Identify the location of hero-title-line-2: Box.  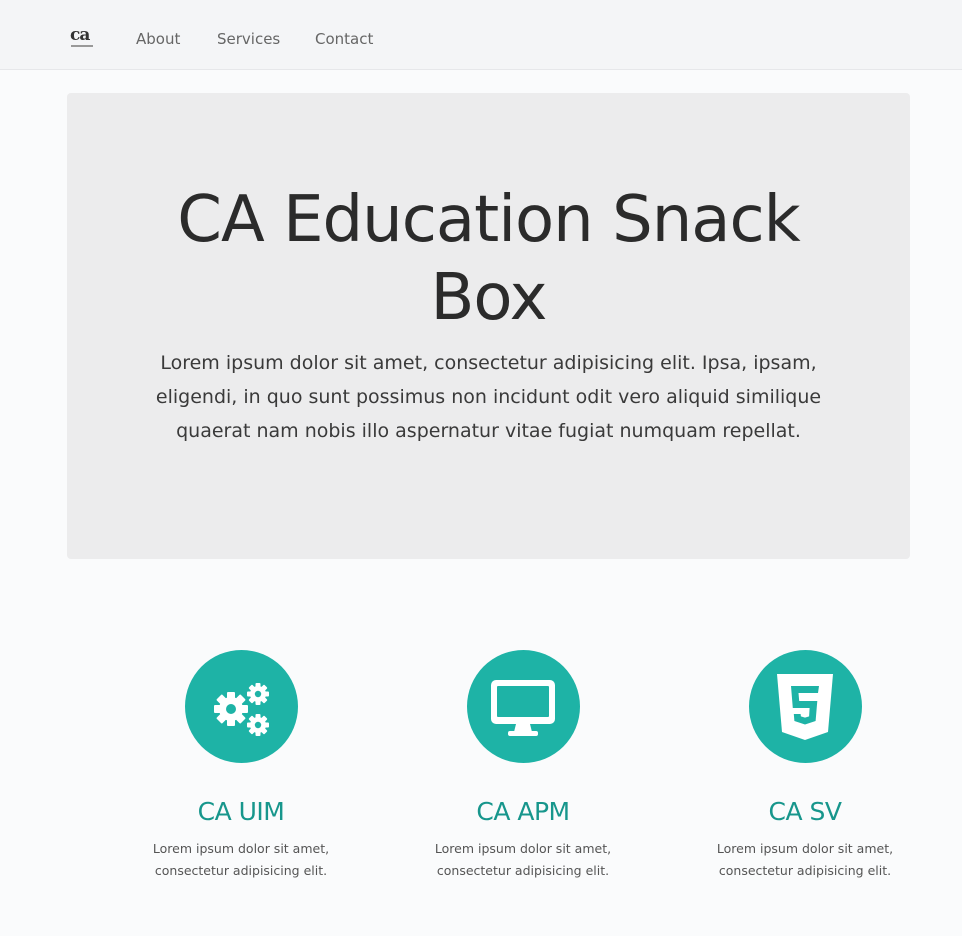
(489, 298).